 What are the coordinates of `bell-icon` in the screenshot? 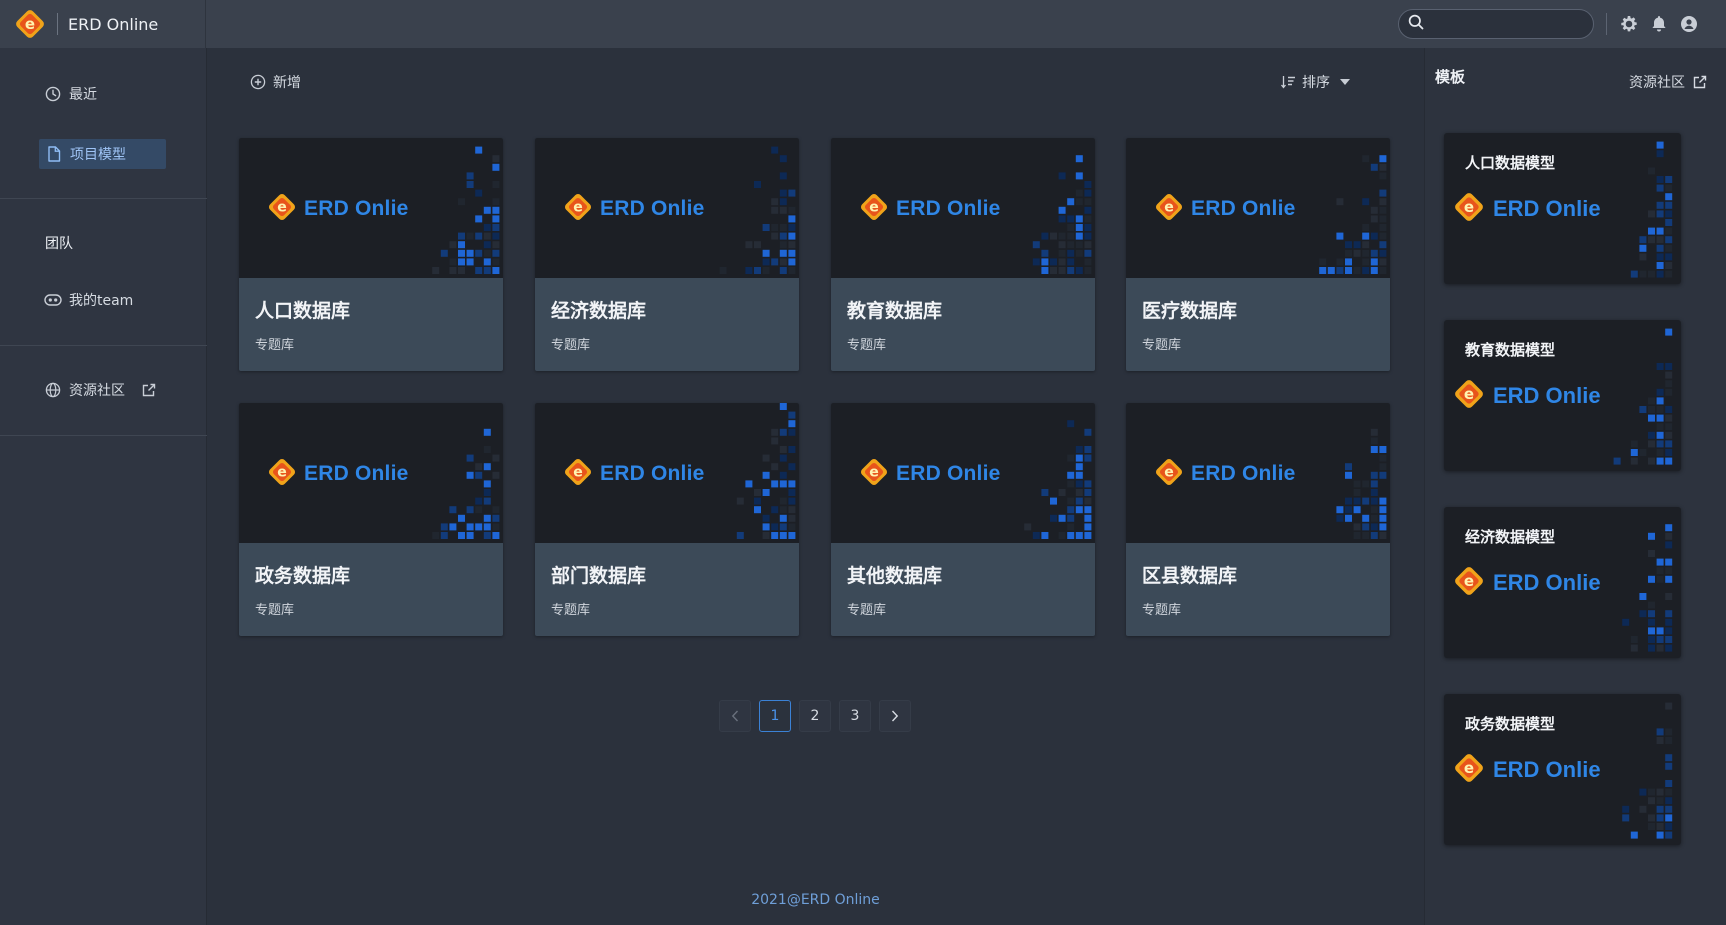 It's located at (1659, 24).